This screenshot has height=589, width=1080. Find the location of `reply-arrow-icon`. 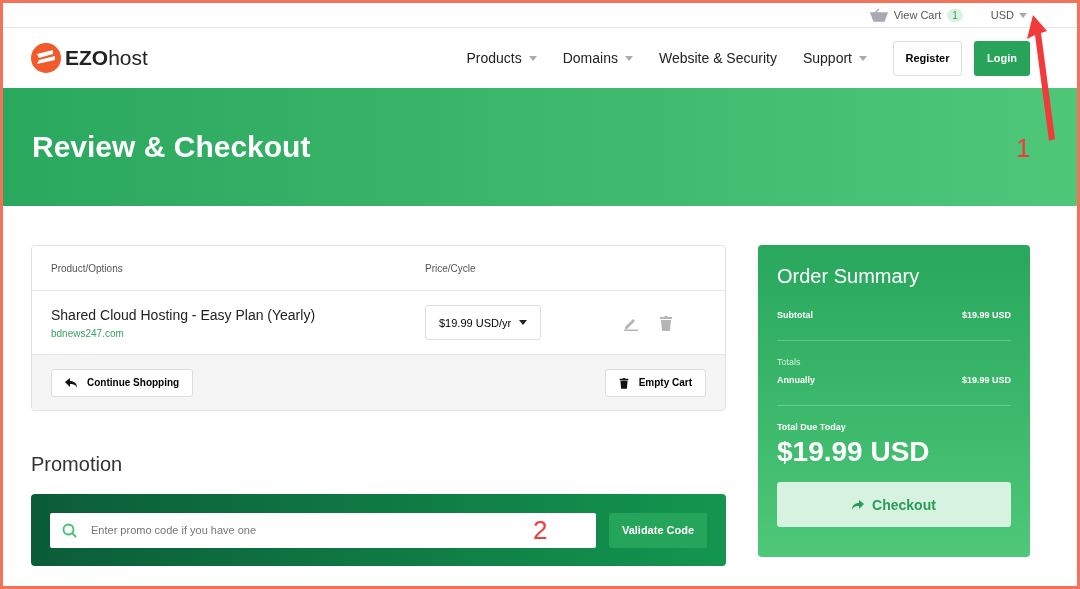

reply-arrow-icon is located at coordinates (71, 382).